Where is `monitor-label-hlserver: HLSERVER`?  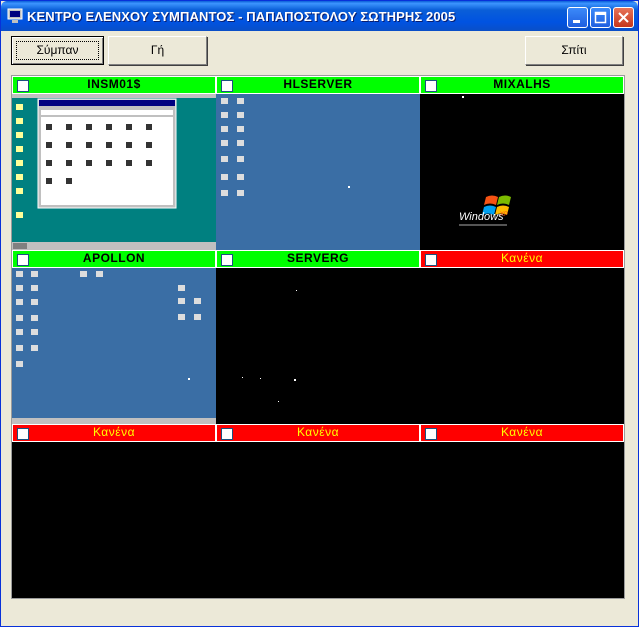
monitor-label-hlserver: HLSERVER is located at coordinates (318, 85).